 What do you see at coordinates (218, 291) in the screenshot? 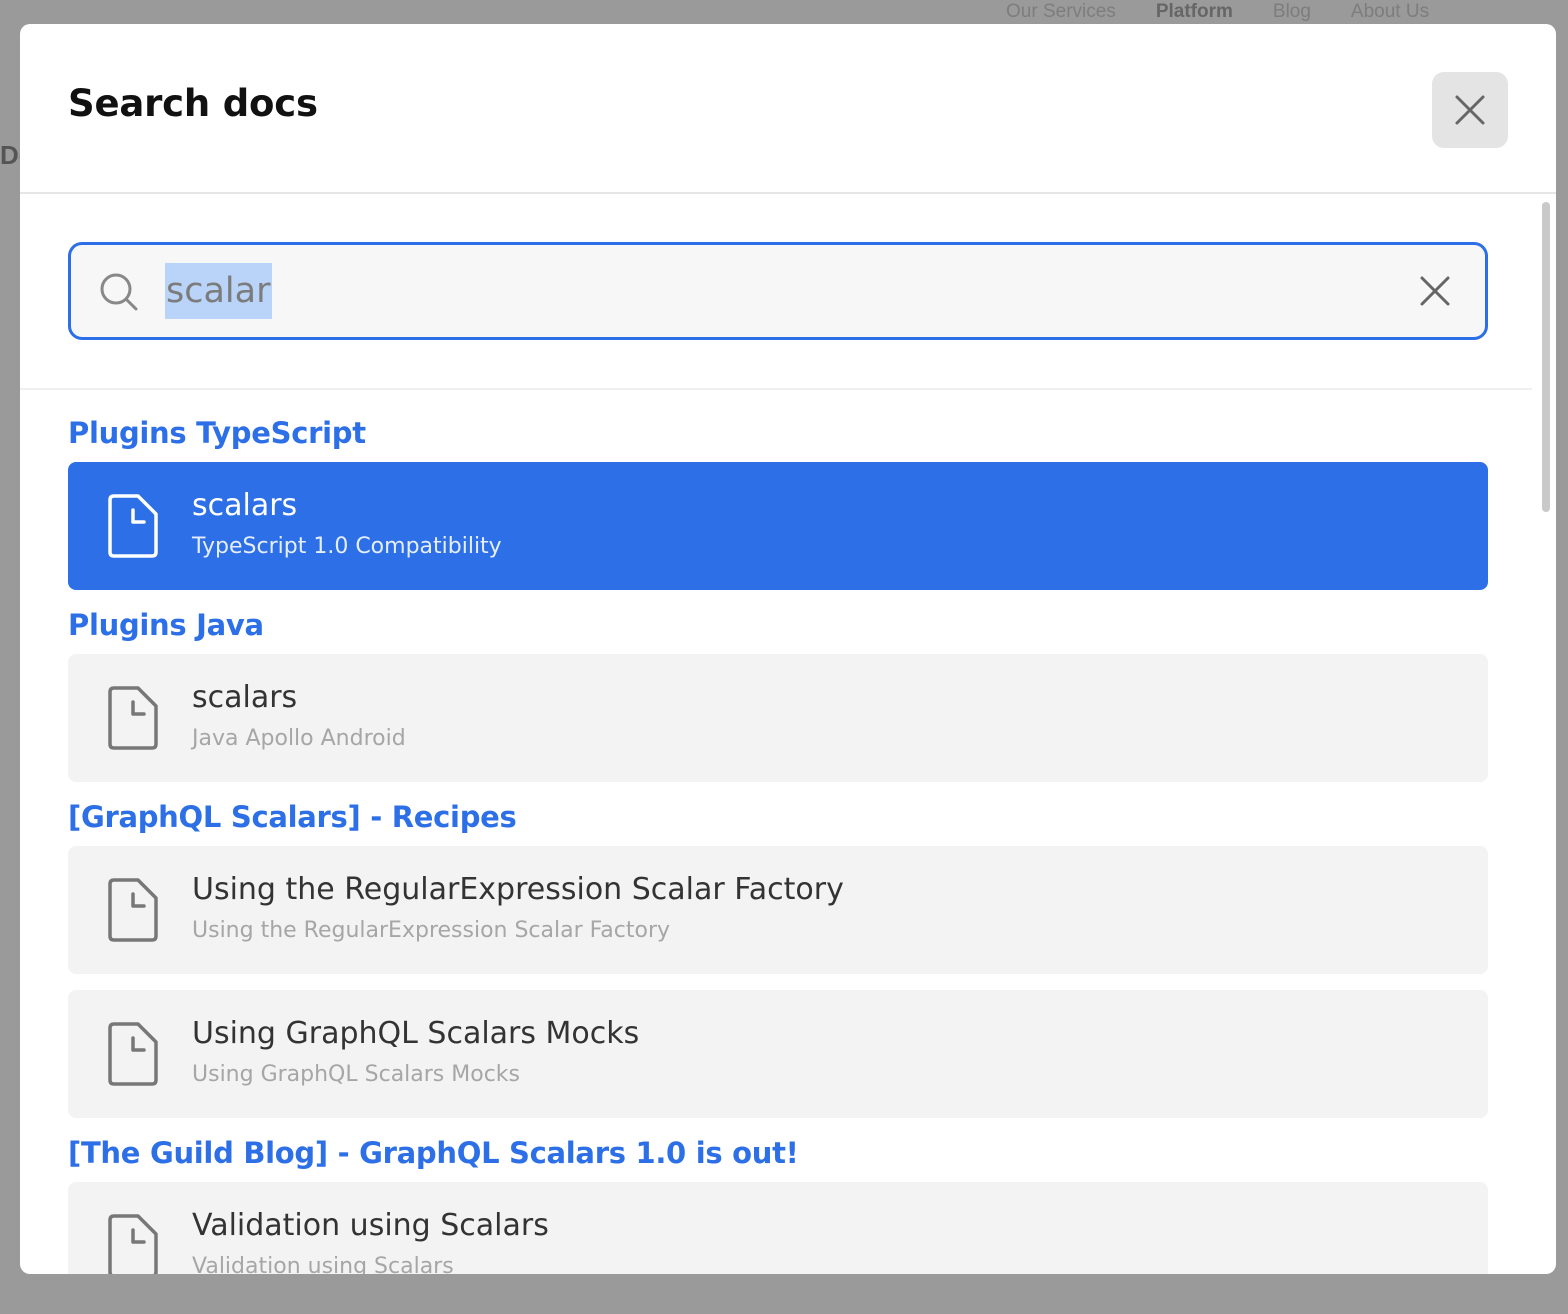
I see `search-input: scalar` at bounding box center [218, 291].